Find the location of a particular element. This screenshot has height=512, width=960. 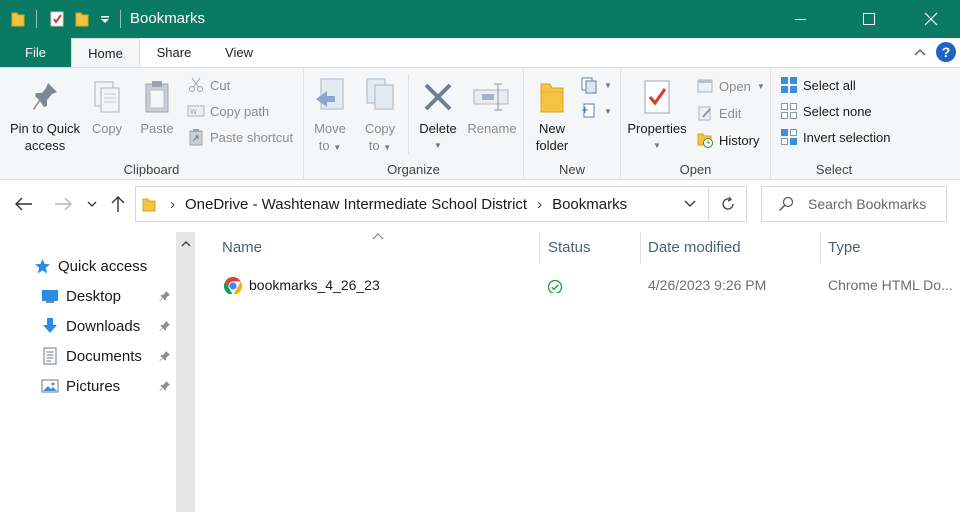

history-button: History is located at coordinates (727, 140).